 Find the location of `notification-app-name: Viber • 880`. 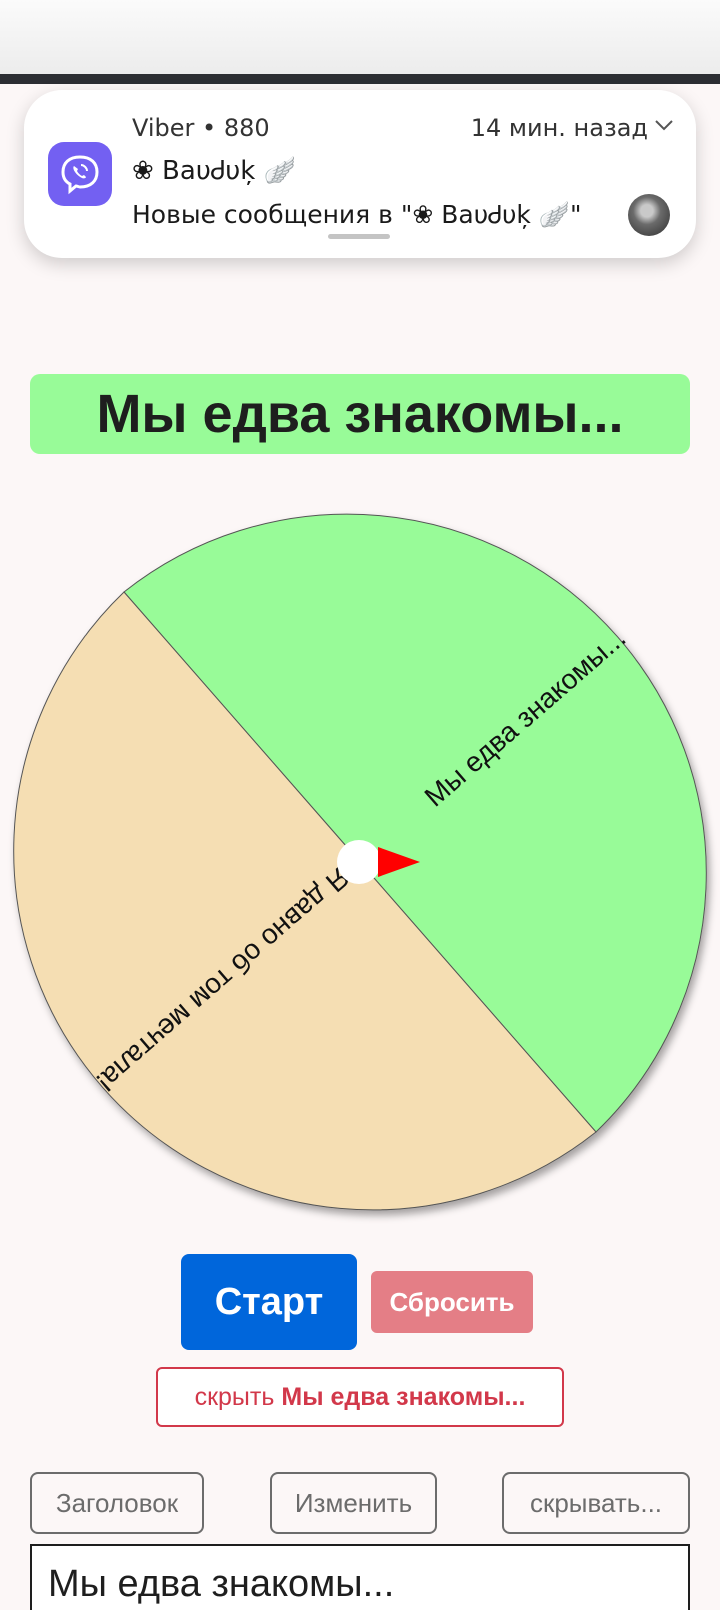

notification-app-name: Viber • 880 is located at coordinates (201, 128).